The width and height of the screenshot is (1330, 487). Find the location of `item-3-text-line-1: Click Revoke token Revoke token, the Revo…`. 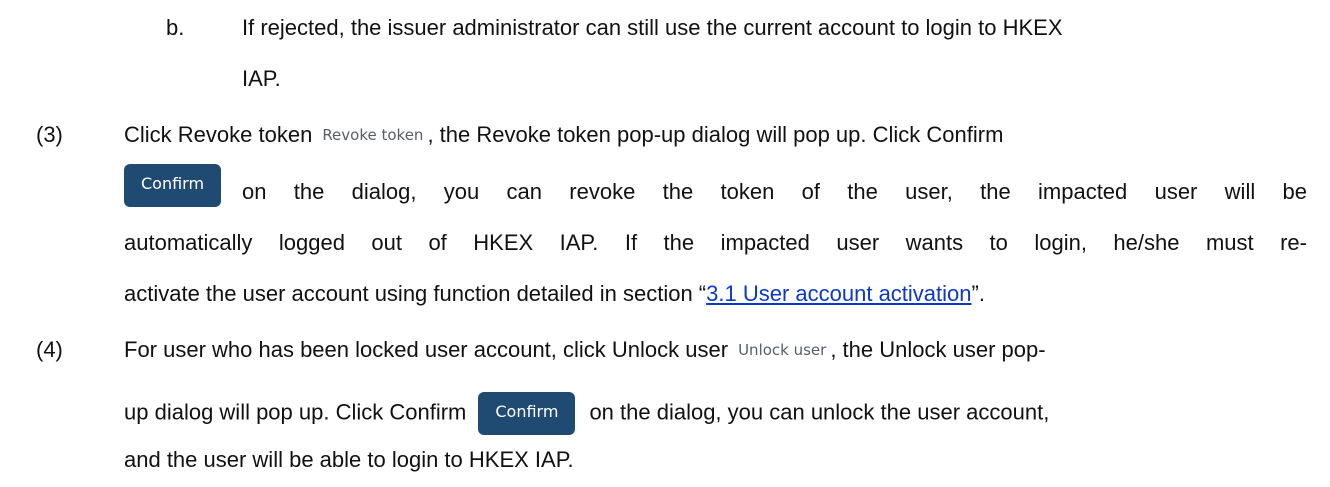

item-3-text-line-1: Click Revoke token Revoke token, the Revo… is located at coordinates (563, 135).